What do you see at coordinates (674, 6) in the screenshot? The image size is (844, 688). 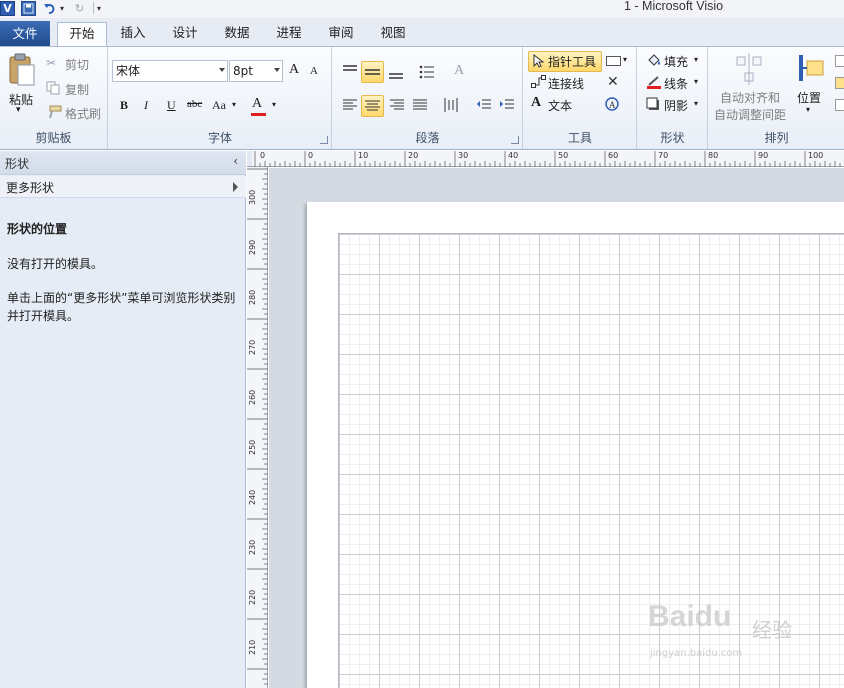 I see `window-title: 1 - Microsoft Visio` at bounding box center [674, 6].